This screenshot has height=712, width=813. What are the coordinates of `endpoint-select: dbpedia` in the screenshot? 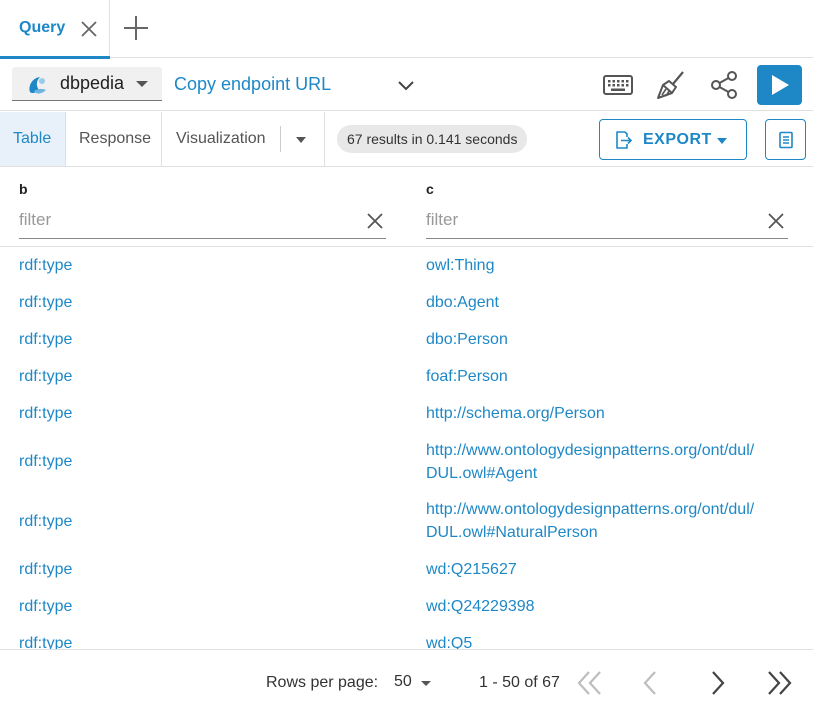 It's located at (87, 84).